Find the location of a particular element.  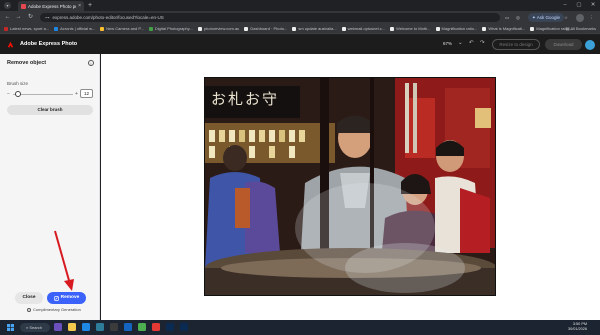

tab-adobe-express: Adobe Express Photo project × is located at coordinates (51, 6).